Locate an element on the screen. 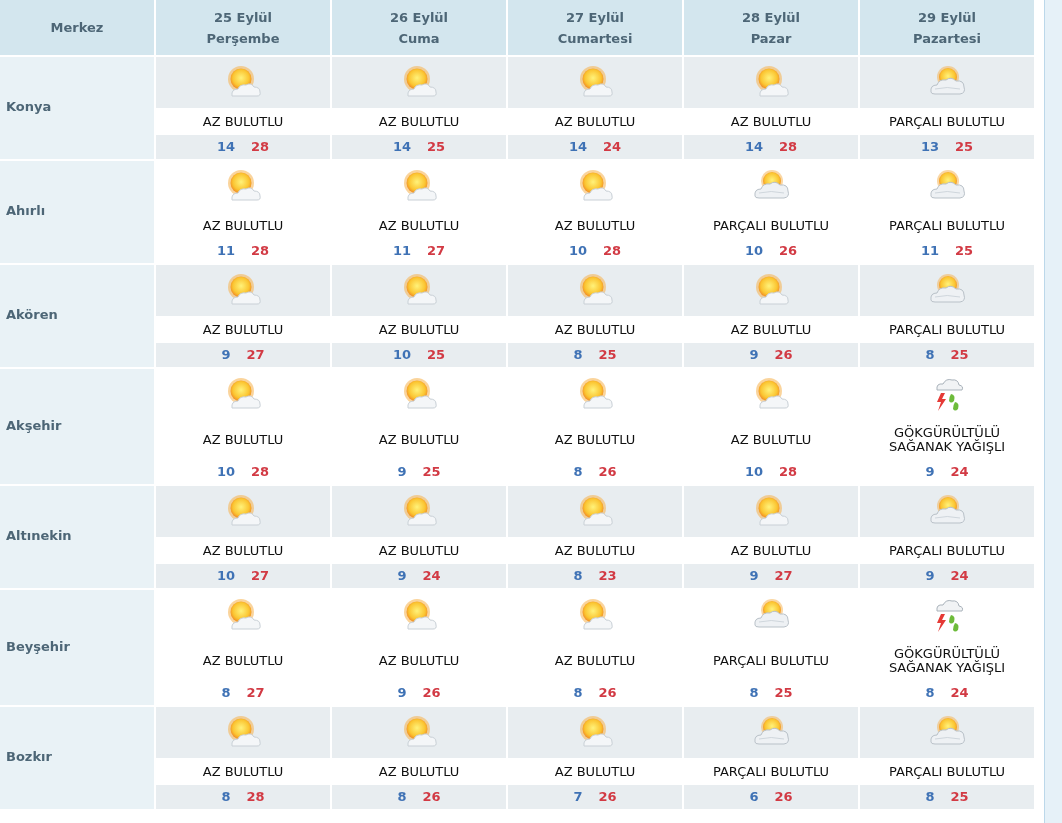 The width and height of the screenshot is (1062, 823). date-label: 25 Eylül is located at coordinates (243, 17).